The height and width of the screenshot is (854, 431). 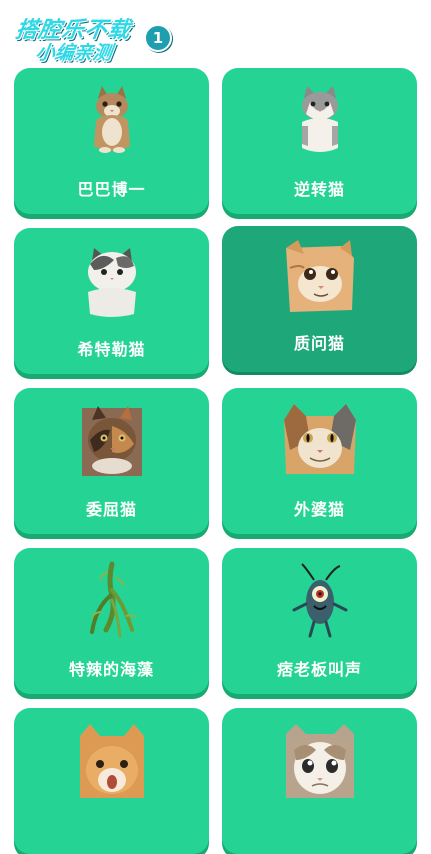 What do you see at coordinates (319, 600) in the screenshot?
I see `plankton-icon` at bounding box center [319, 600].